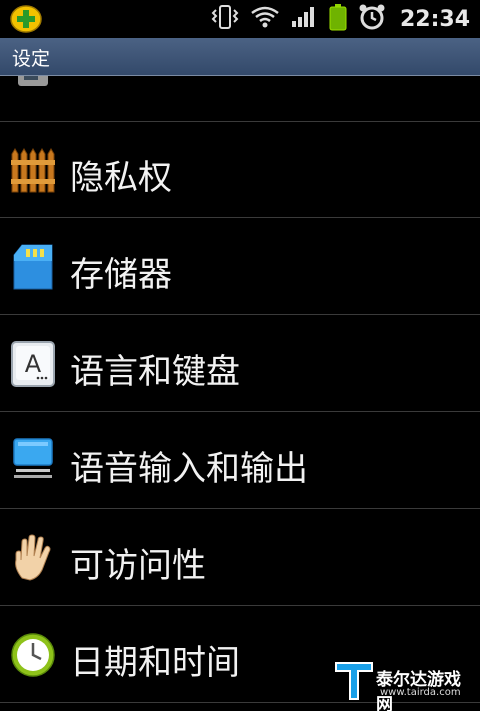  What do you see at coordinates (121, 178) in the screenshot?
I see `settings-item-label: 隐私权` at bounding box center [121, 178].